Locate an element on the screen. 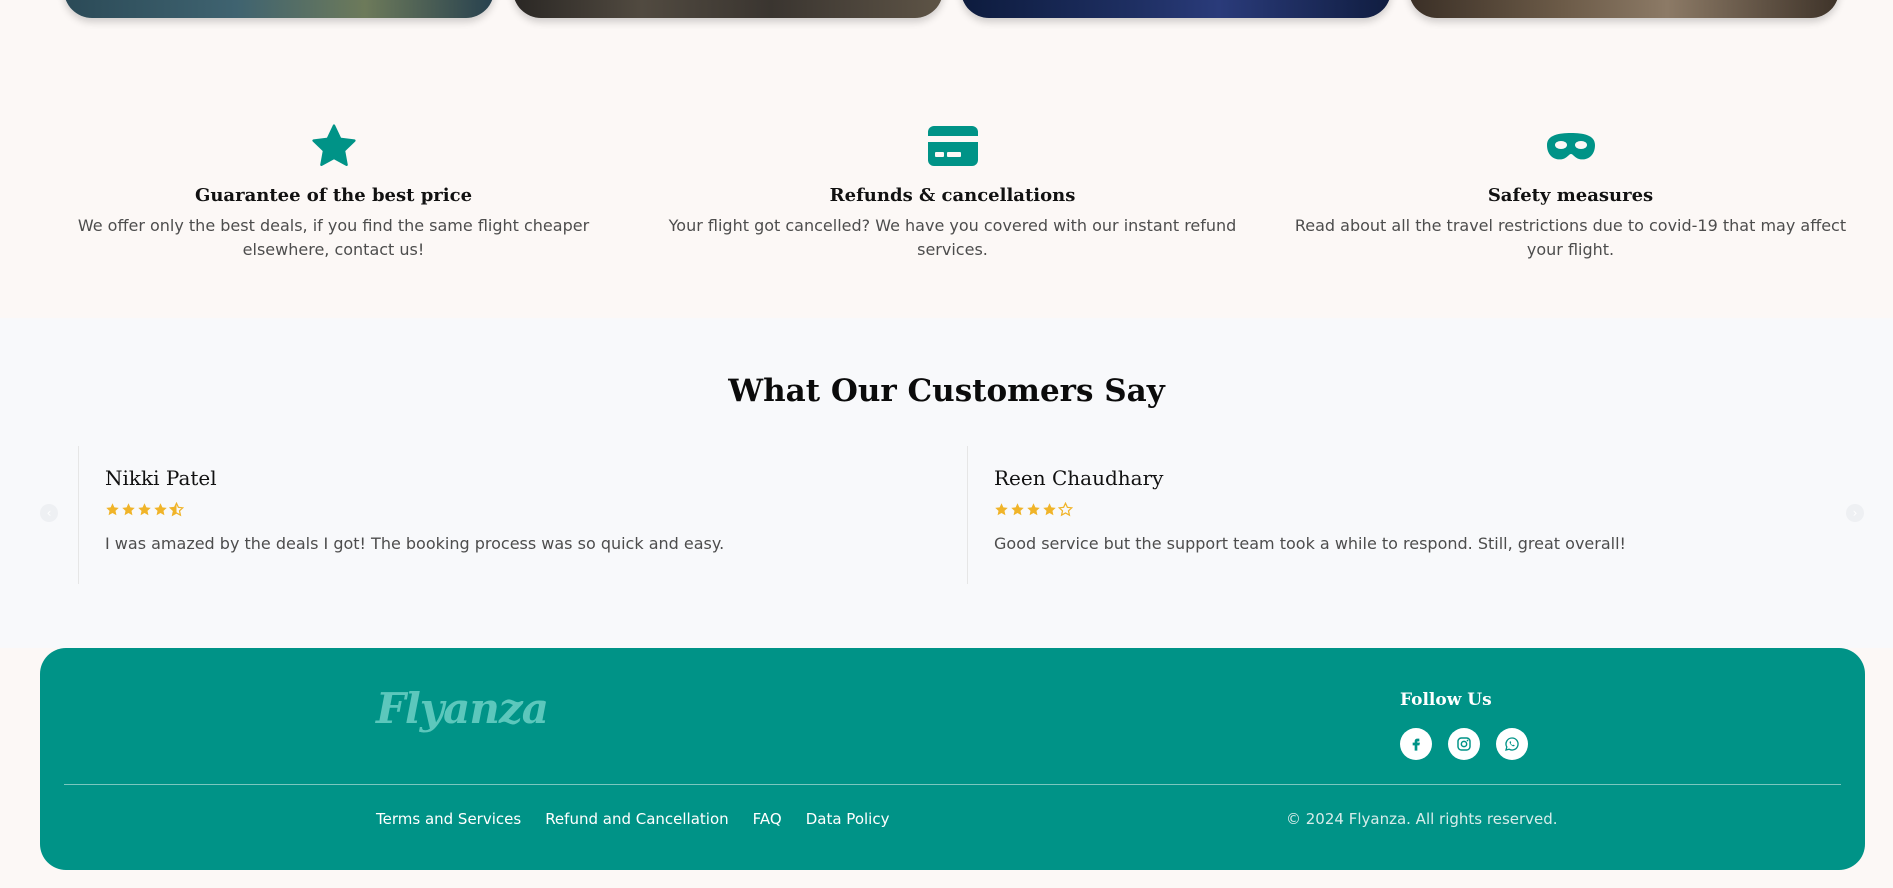  star-empty-icon is located at coordinates (1065, 509).